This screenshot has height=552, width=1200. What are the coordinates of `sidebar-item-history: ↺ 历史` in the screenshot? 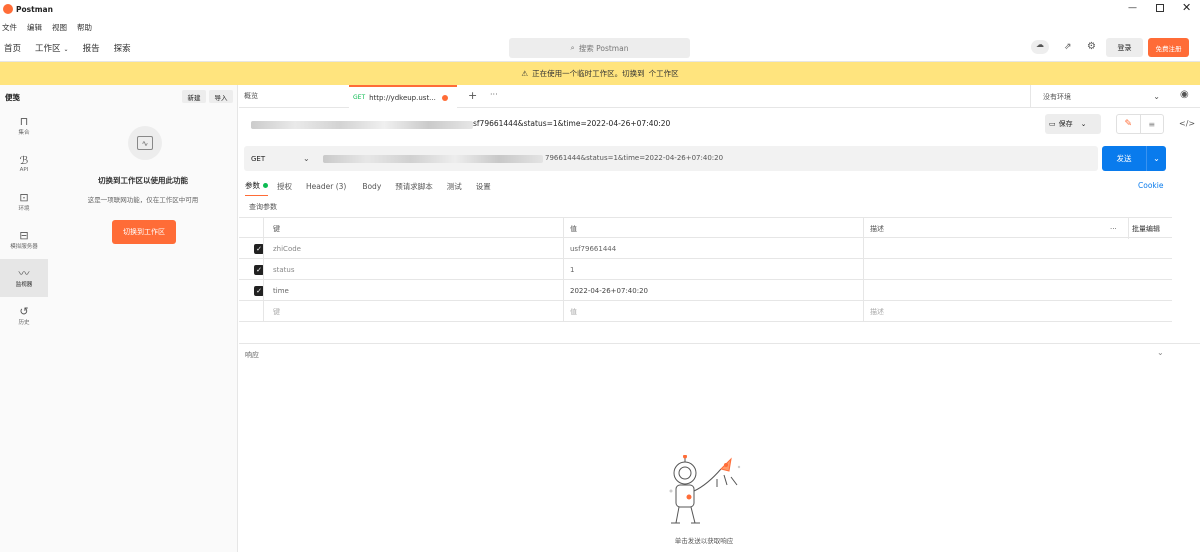 It's located at (24, 316).